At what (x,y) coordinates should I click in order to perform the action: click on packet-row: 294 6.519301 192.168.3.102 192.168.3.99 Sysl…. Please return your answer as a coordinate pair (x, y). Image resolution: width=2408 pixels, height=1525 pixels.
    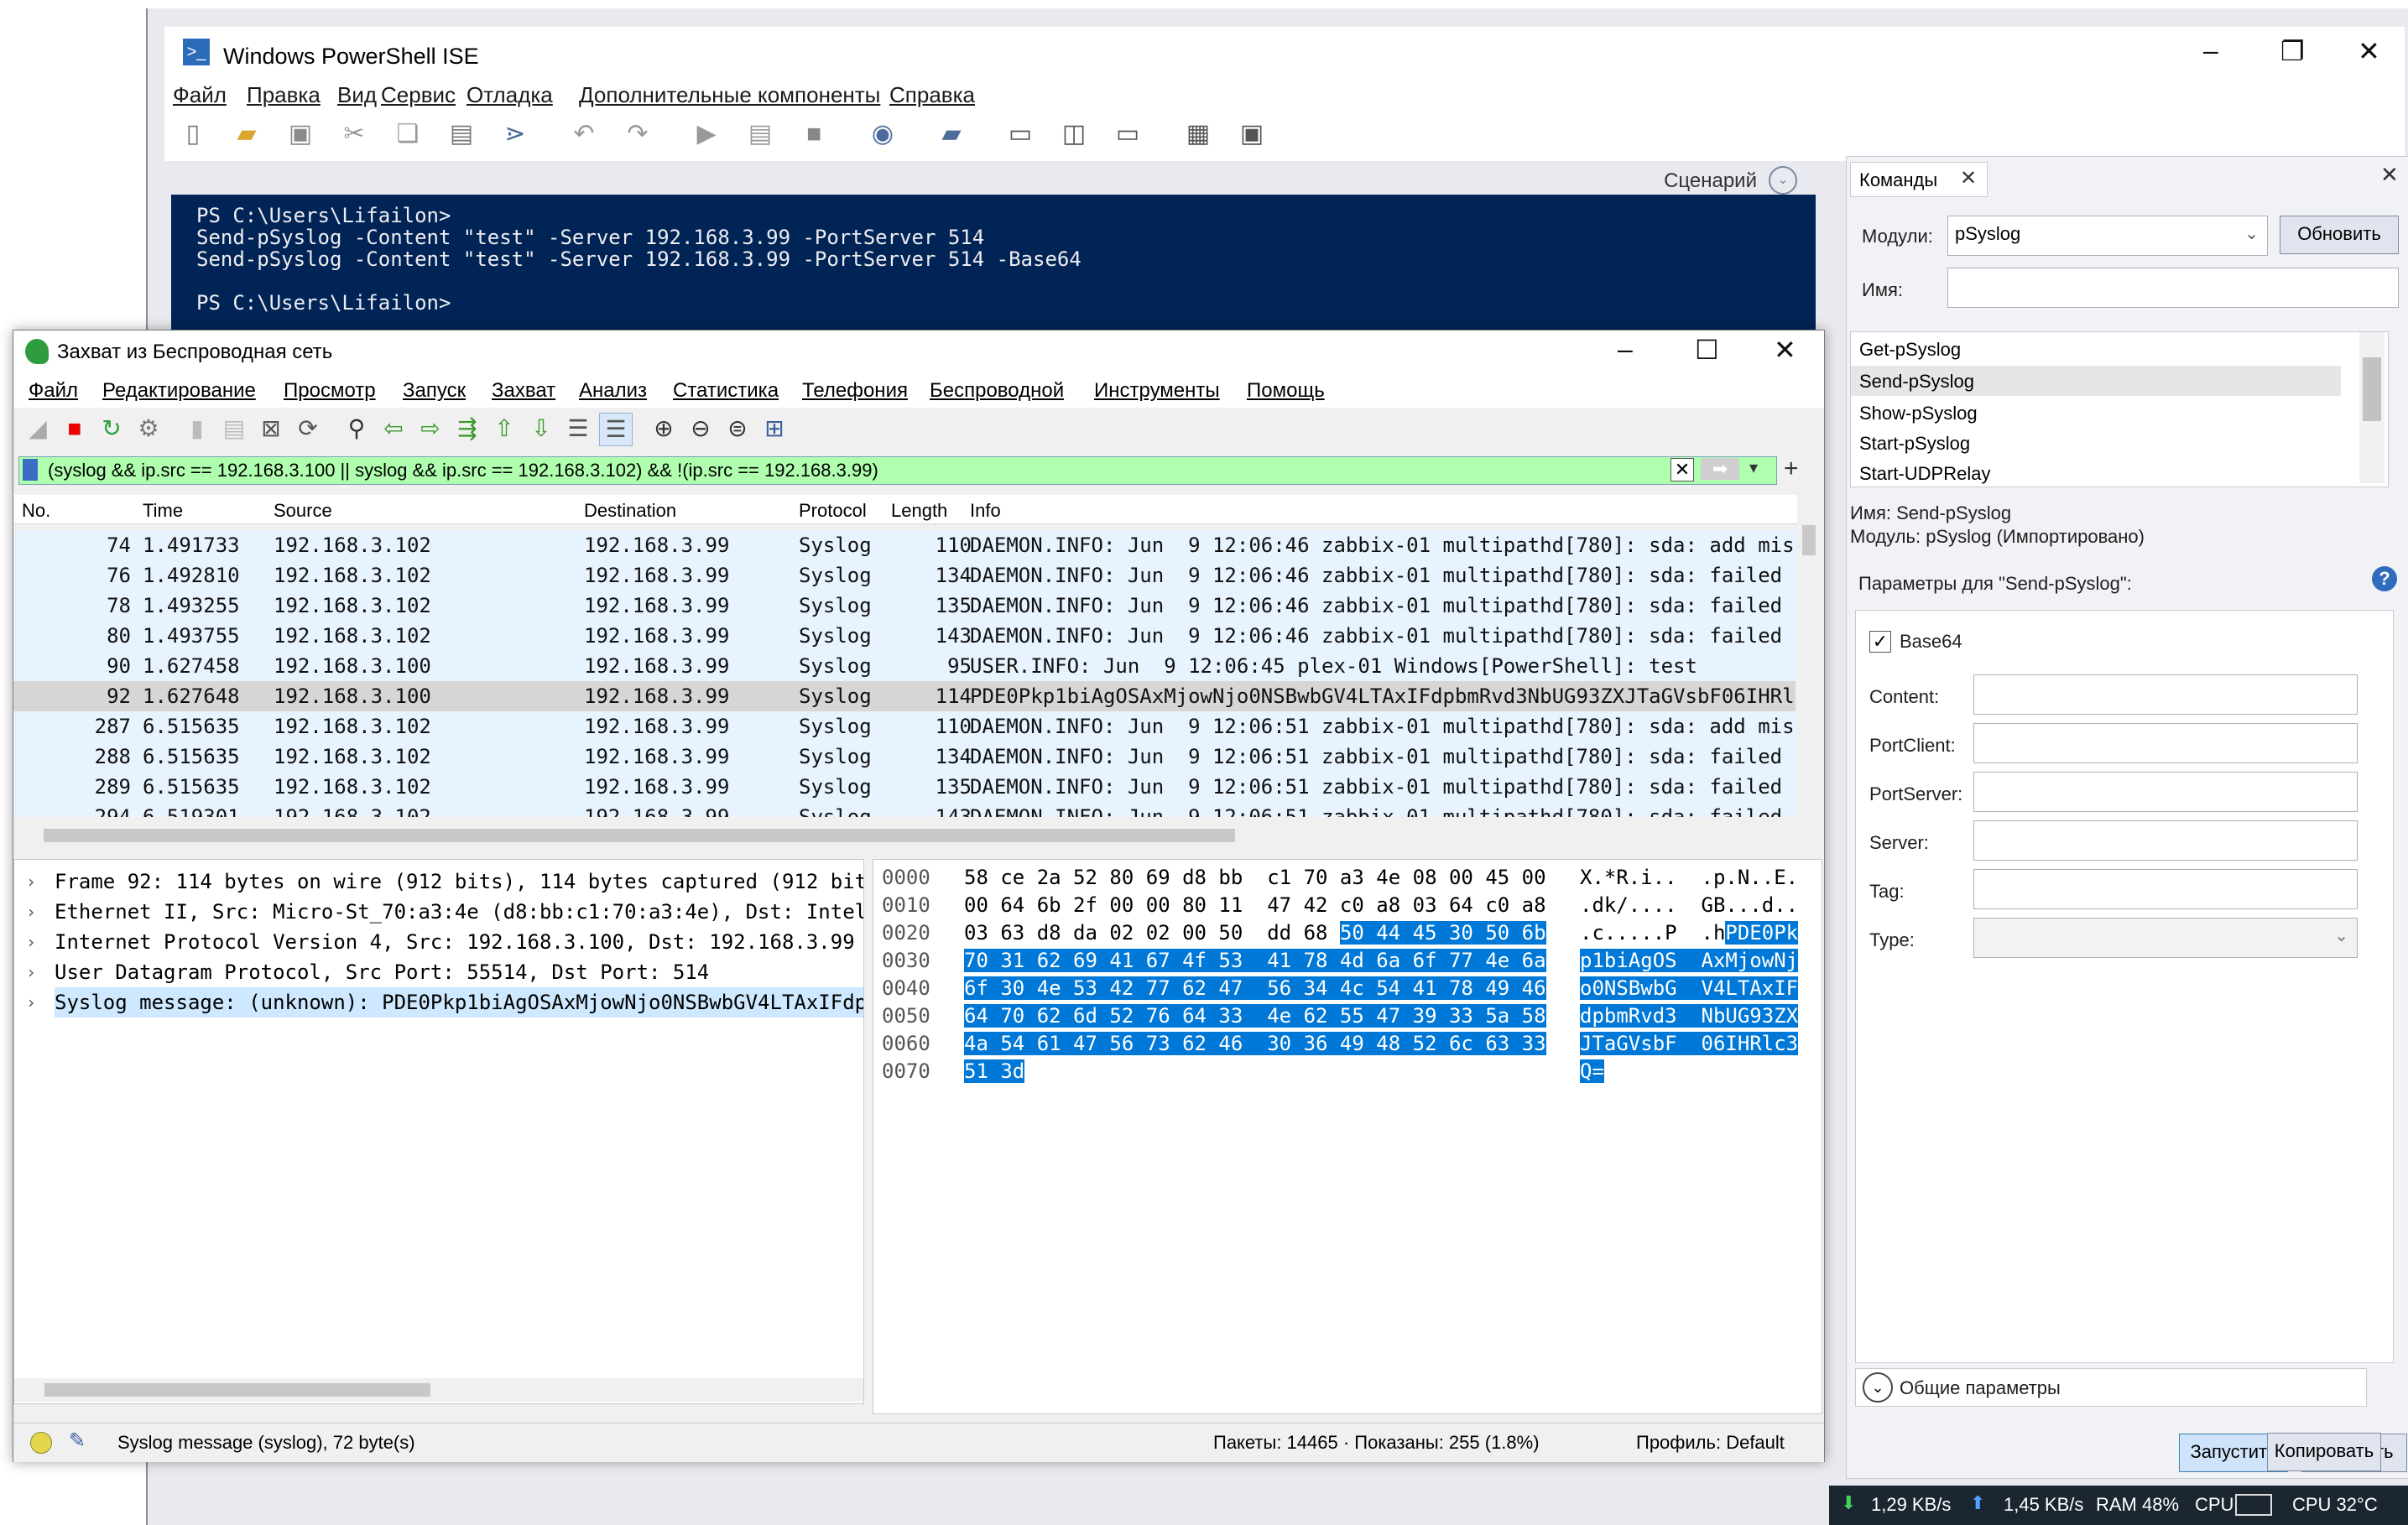
    Looking at the image, I should click on (904, 810).